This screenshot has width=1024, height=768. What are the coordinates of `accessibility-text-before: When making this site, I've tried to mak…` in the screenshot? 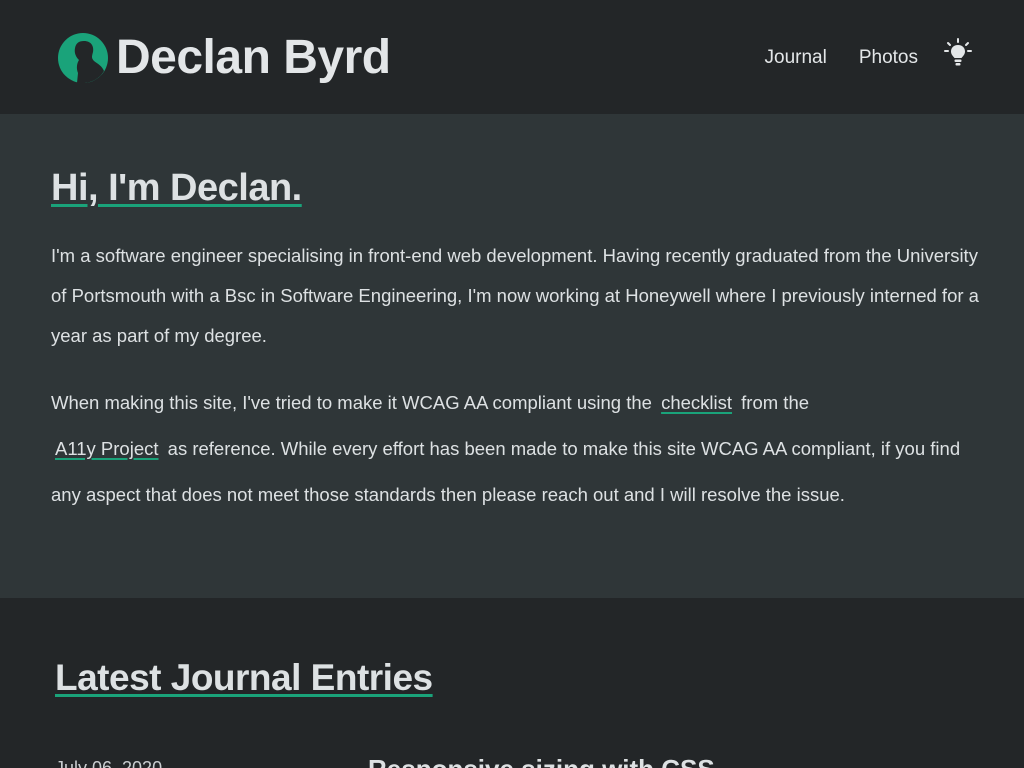 It's located at (351, 402).